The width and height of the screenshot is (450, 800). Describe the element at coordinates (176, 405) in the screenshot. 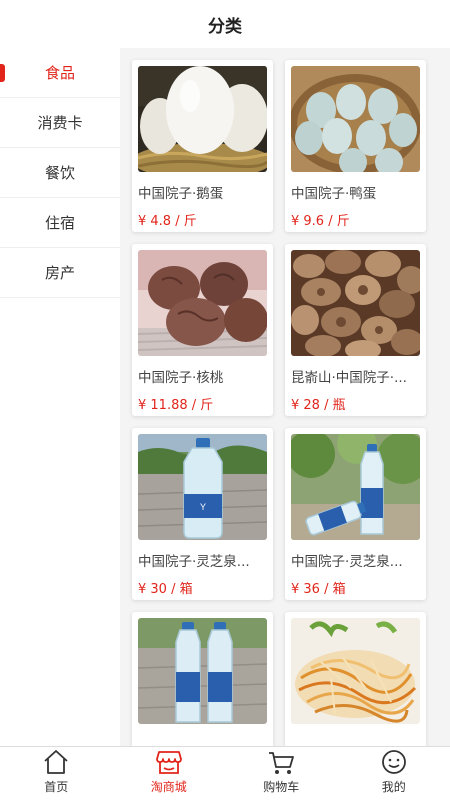

I see `product-price: ¥ 11.88 / 斤` at that location.